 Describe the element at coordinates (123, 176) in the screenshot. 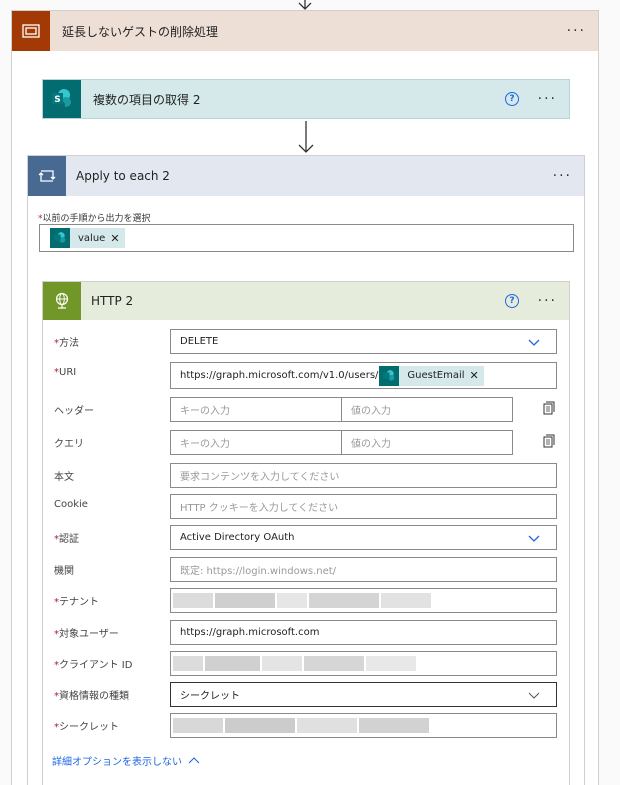

I see `apply-to-each-title: Apply to each 2` at that location.